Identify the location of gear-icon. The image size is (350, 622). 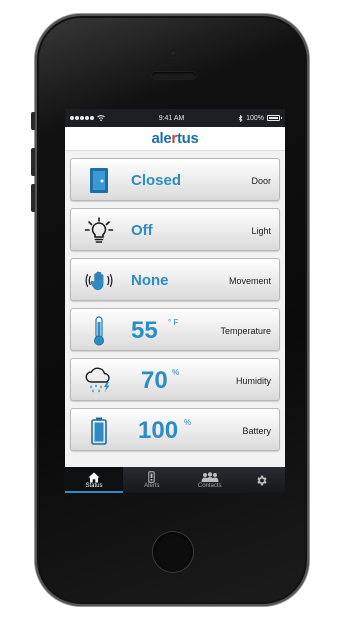
(261, 480).